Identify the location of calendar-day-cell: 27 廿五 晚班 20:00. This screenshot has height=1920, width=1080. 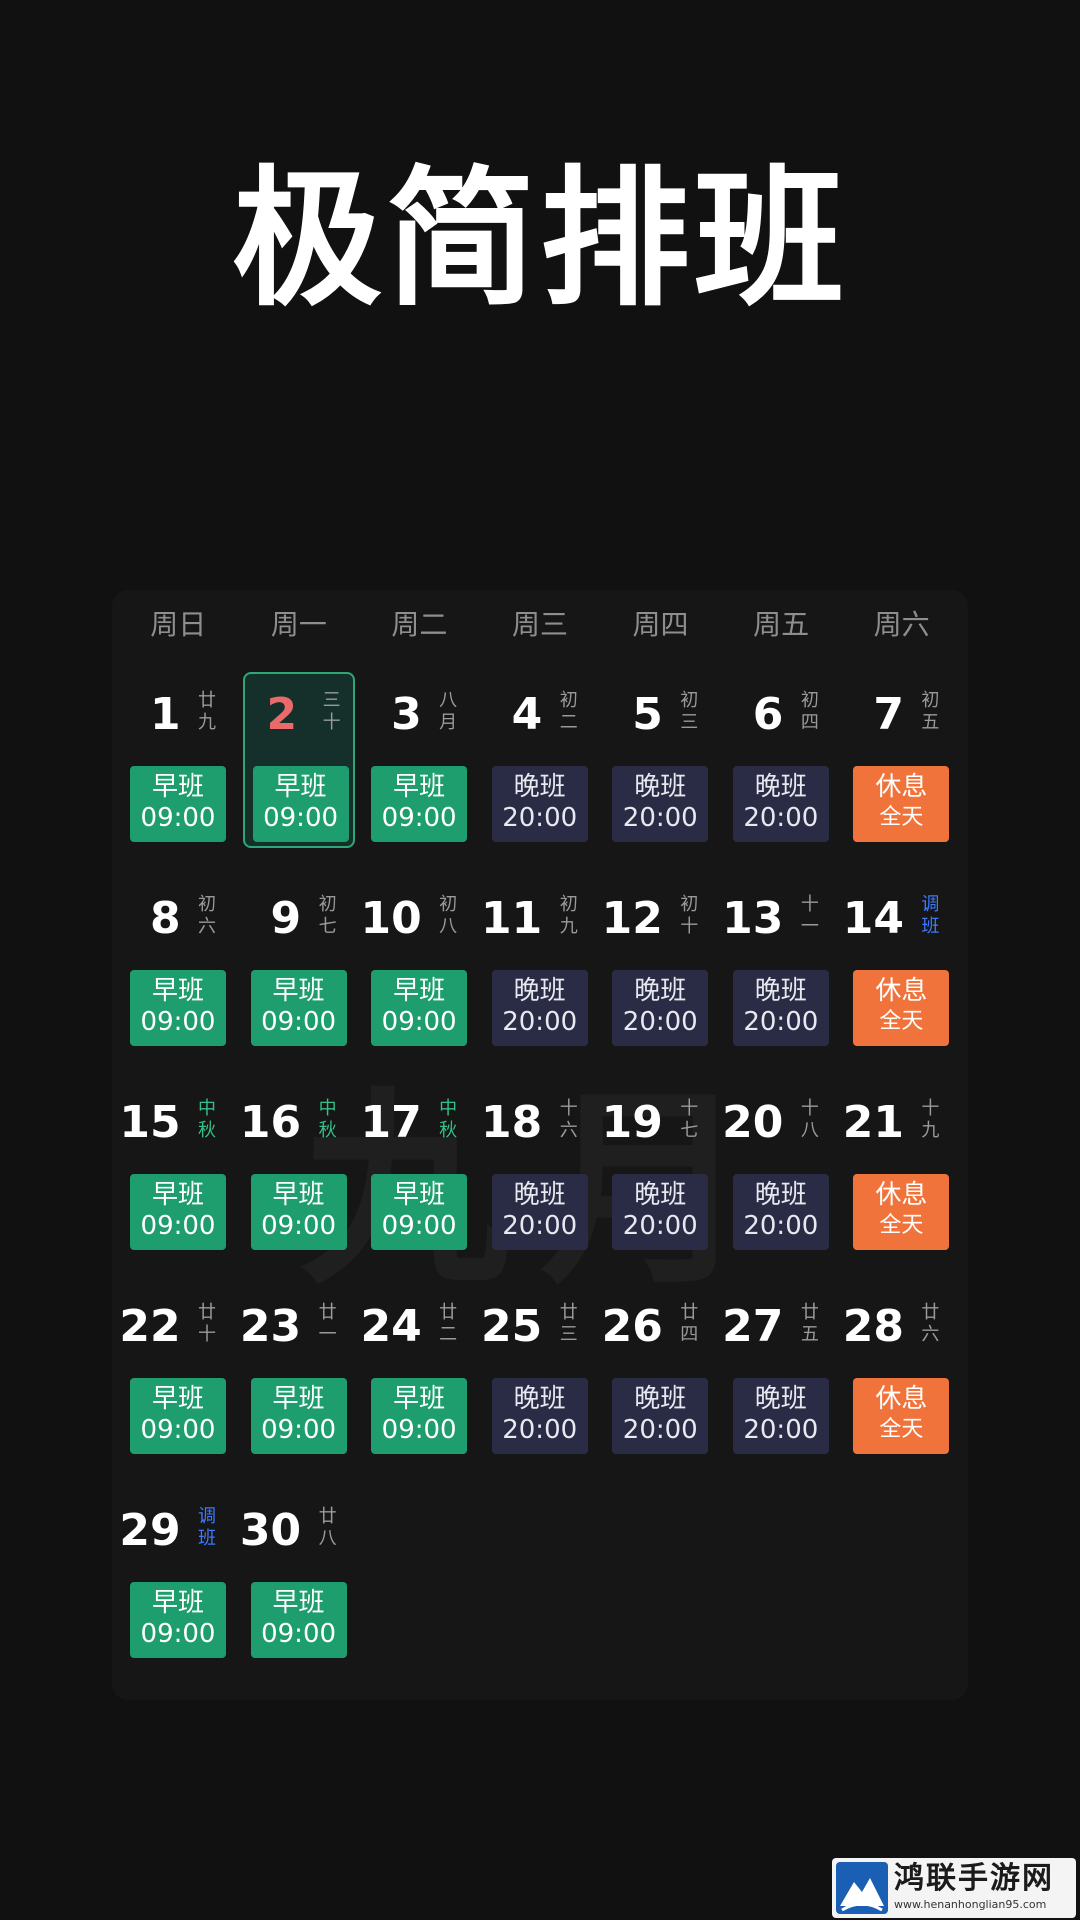
(781, 1386).